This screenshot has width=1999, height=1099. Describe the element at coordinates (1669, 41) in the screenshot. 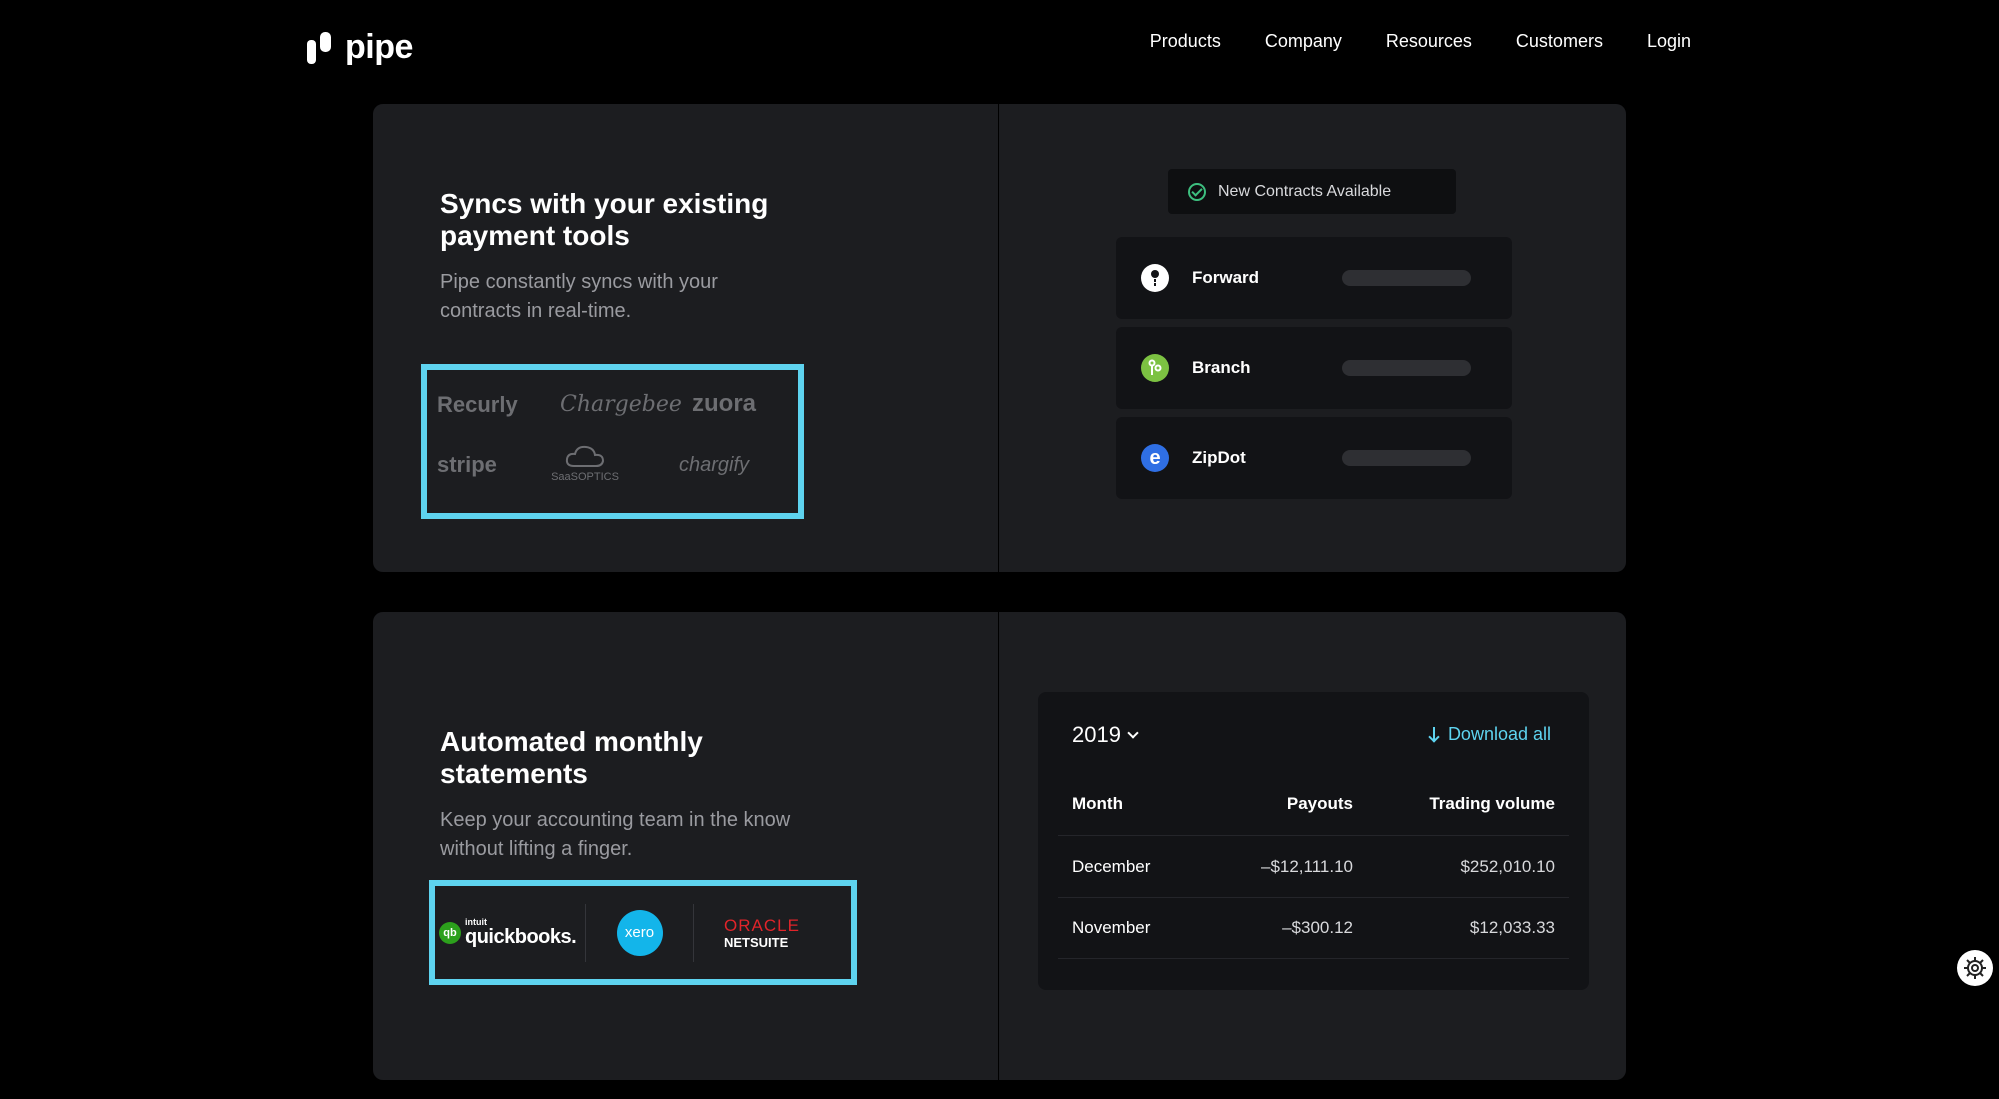

I see `nav-login: Login` at that location.